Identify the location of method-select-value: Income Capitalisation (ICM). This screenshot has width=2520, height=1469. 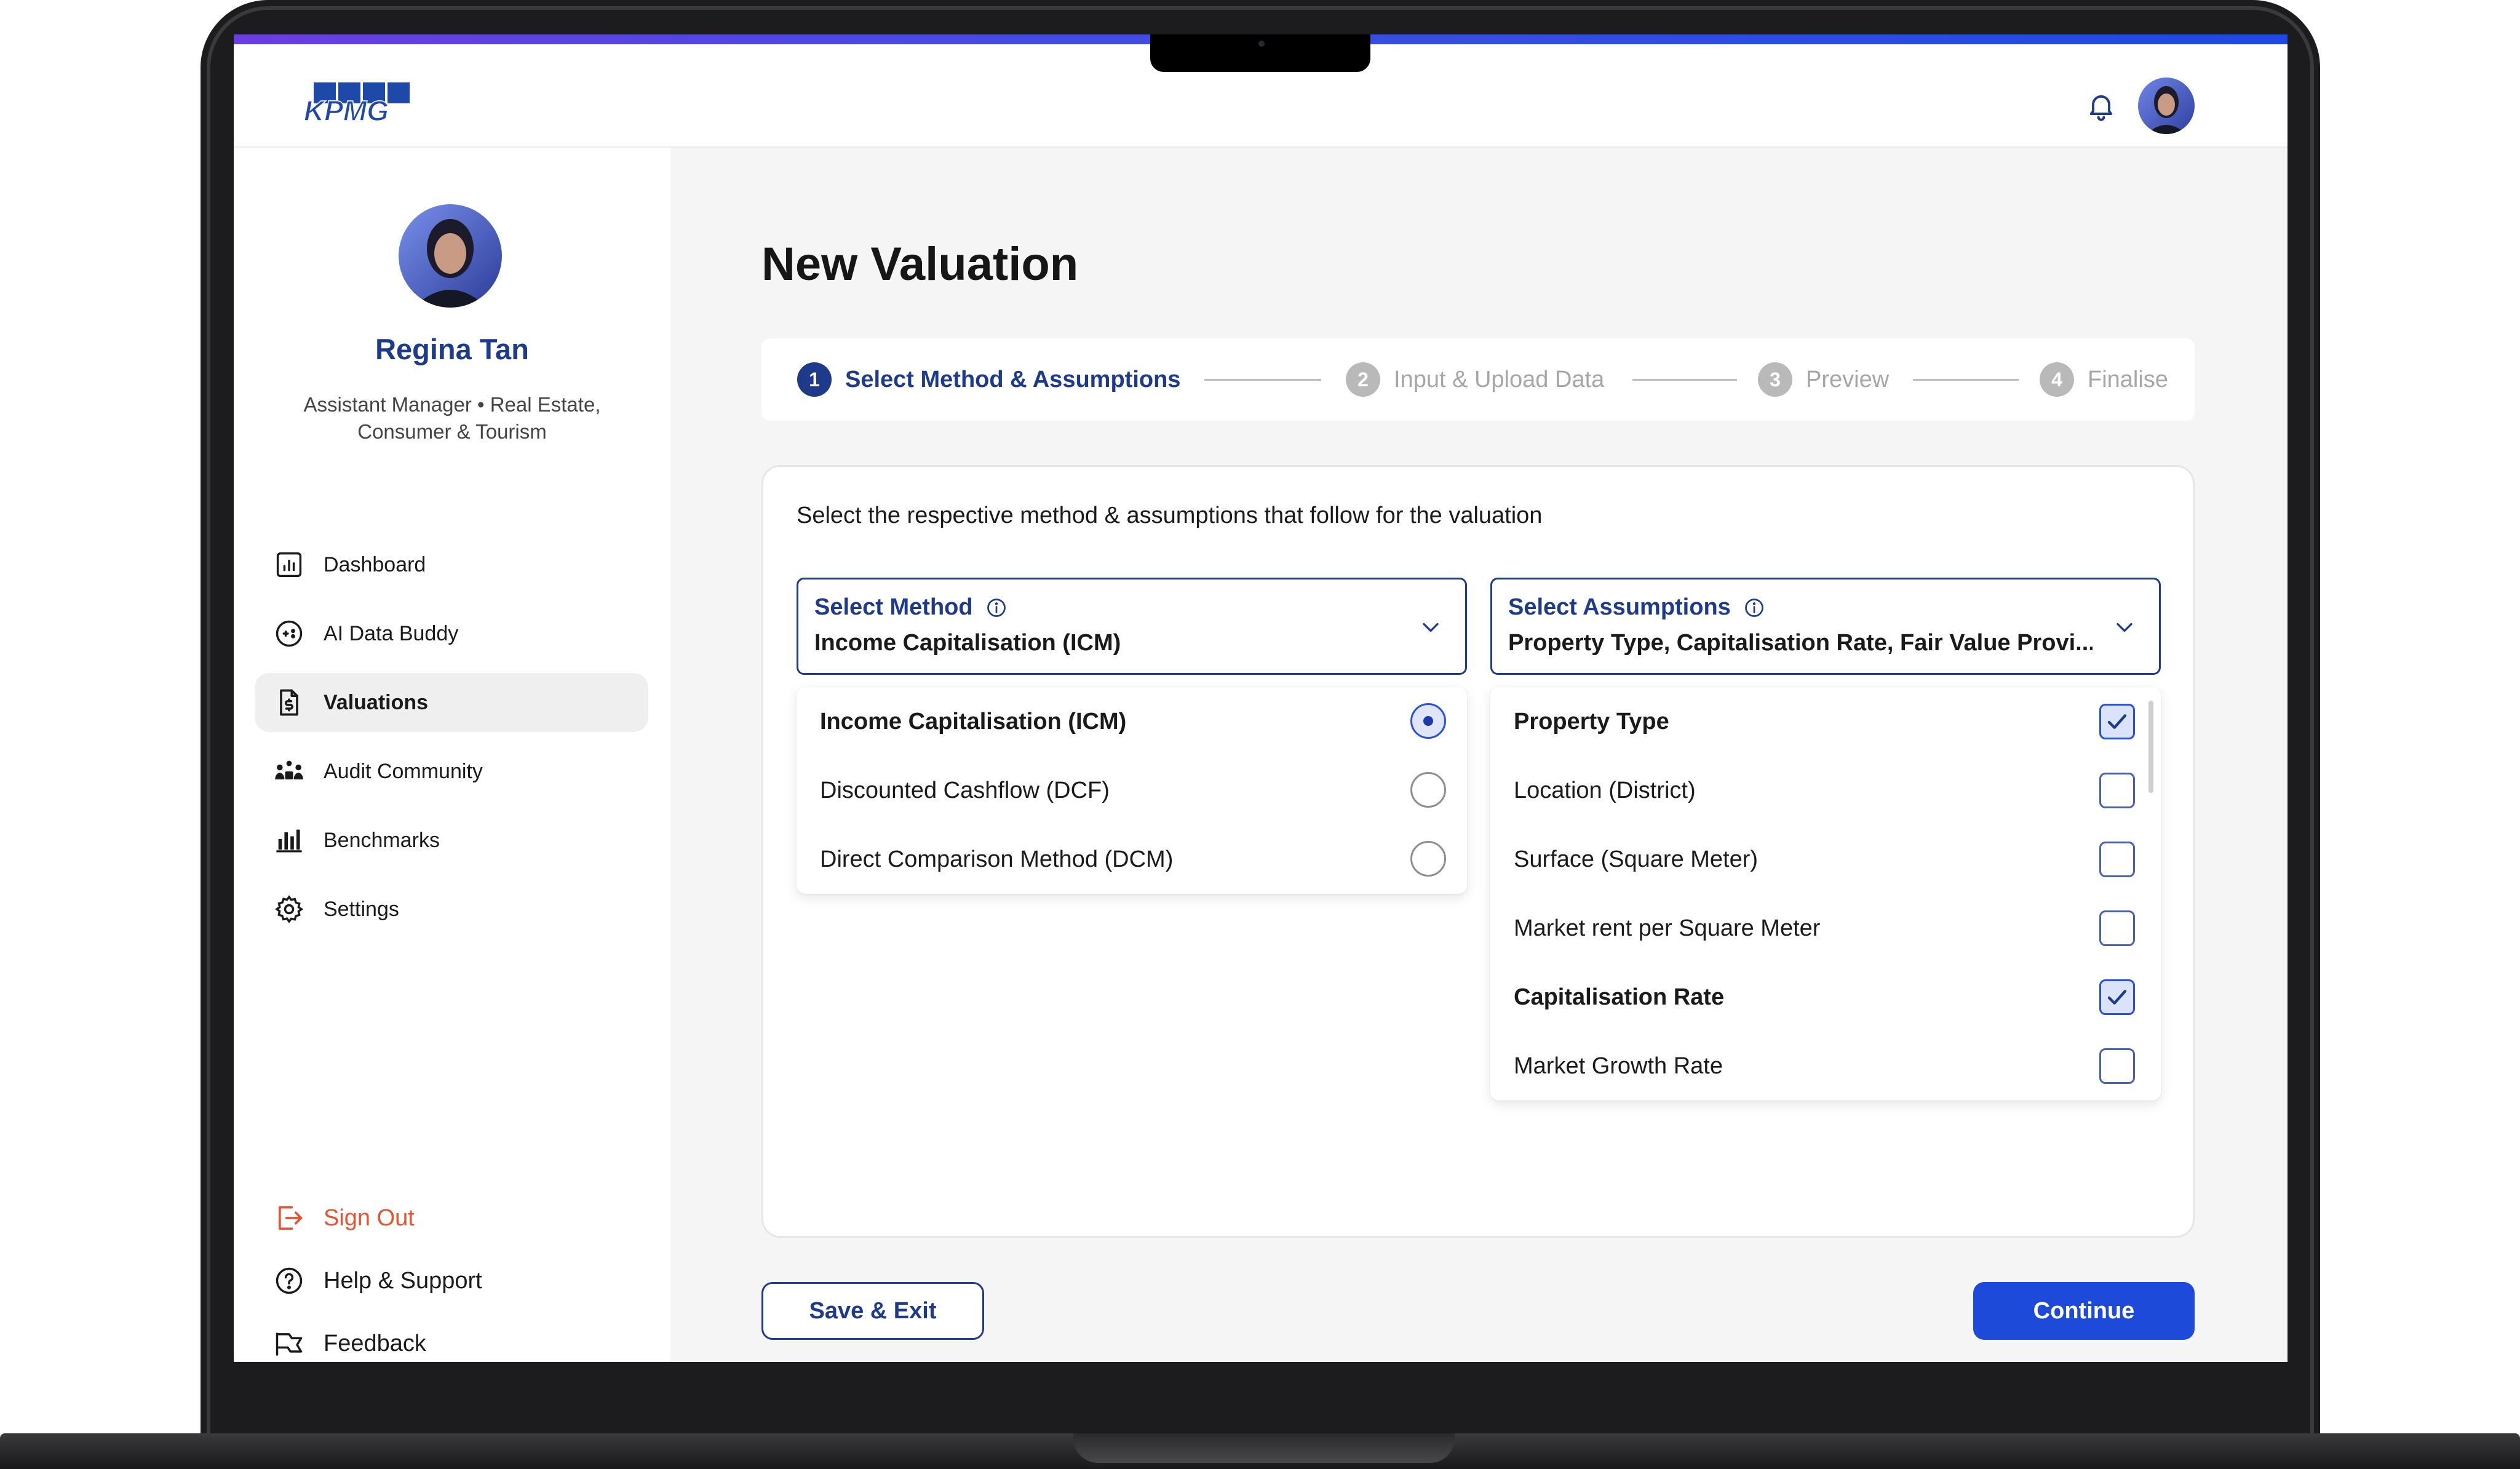
(967, 643).